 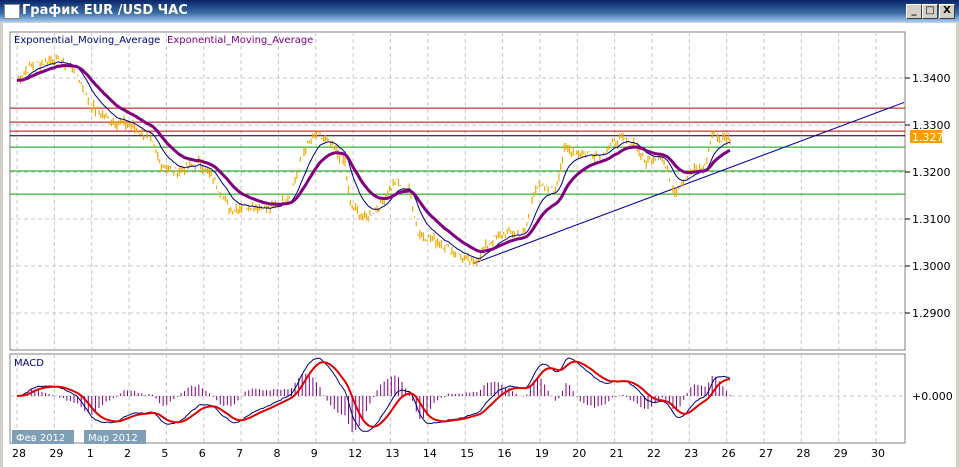 What do you see at coordinates (931, 219) in the screenshot?
I see `price-tick-label: 1.3100` at bounding box center [931, 219].